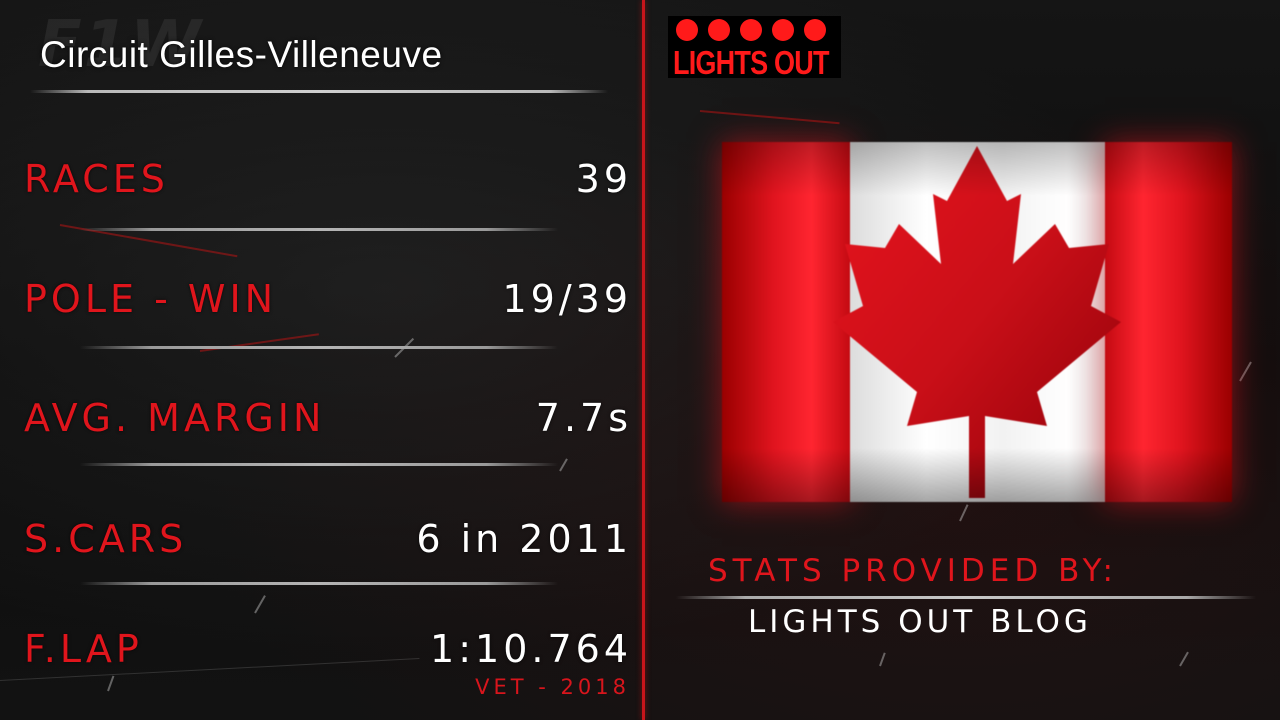 The width and height of the screenshot is (1280, 720). I want to click on stat-label-pole-win: POLE - WIN, so click(151, 299).